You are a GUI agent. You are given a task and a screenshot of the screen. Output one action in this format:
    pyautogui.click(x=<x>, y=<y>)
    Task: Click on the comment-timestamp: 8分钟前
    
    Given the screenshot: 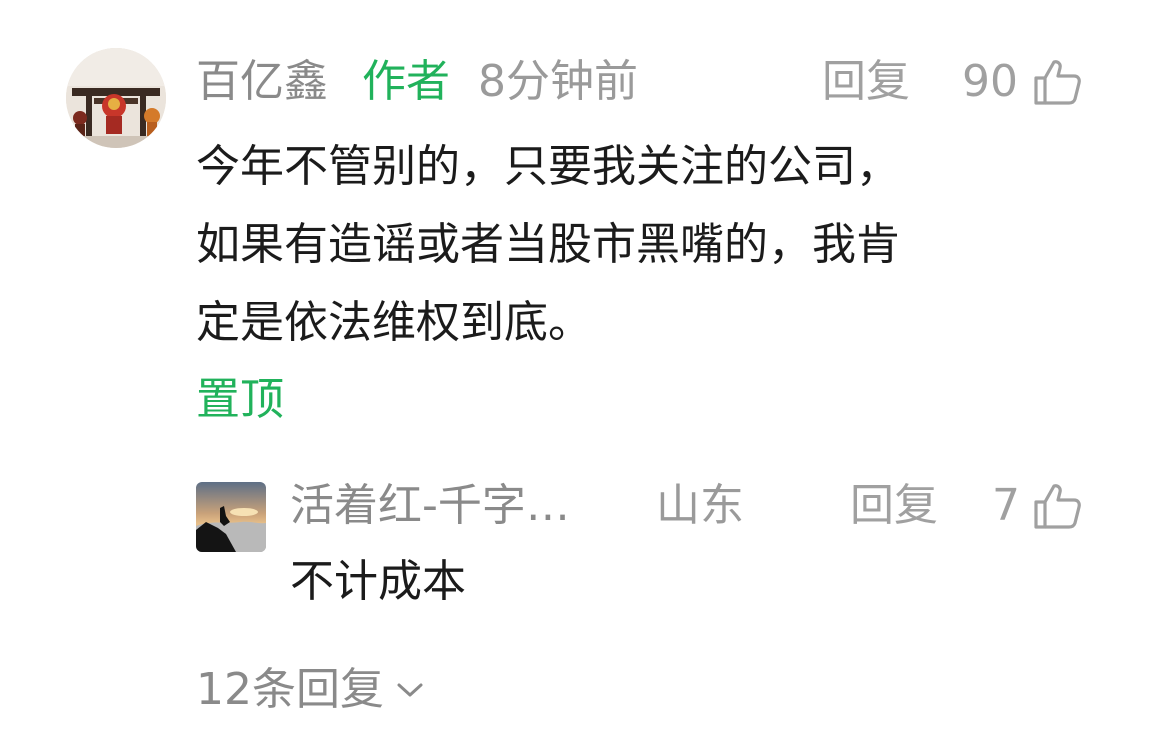 What is the action you would take?
    pyautogui.click(x=558, y=81)
    